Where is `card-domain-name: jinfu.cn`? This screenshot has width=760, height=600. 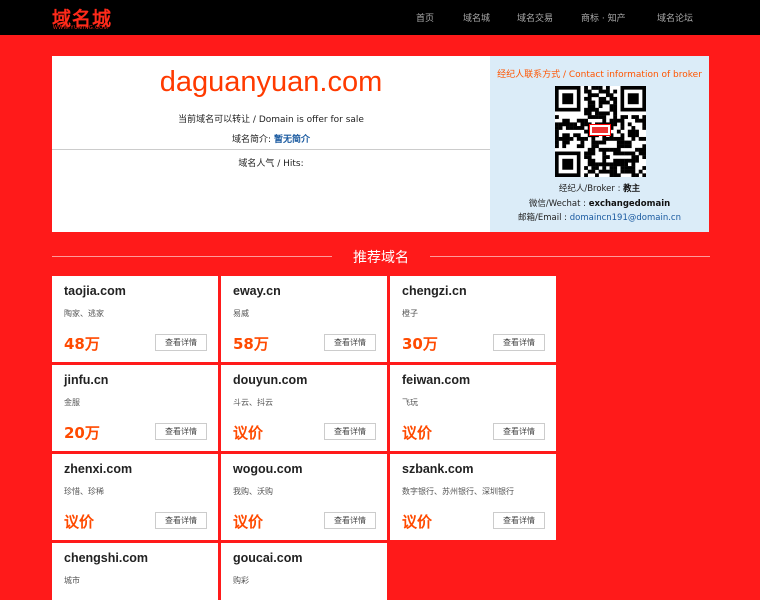
card-domain-name: jinfu.cn is located at coordinates (86, 380).